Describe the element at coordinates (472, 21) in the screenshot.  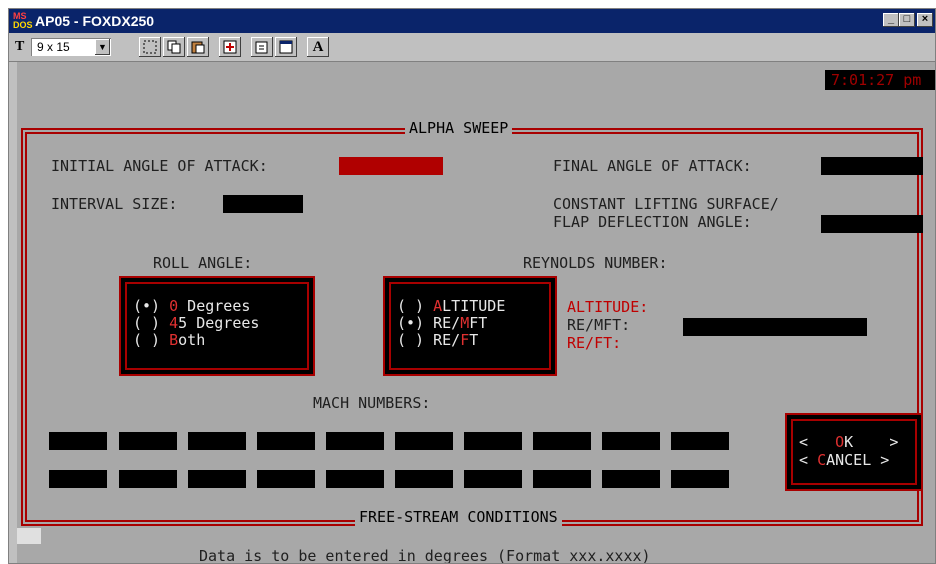
I see `title-bar: MS DOS AP05 - FOXDX250 _ □ ×` at that location.